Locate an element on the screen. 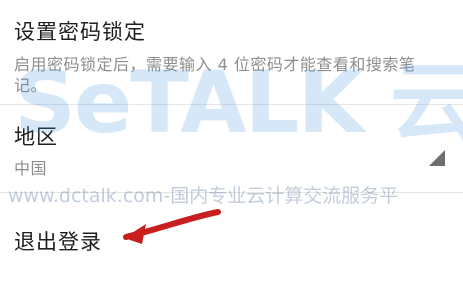 The height and width of the screenshot is (289, 463). password-lock-description: 启用密码锁定后，需要输入 4 位密码才能查看和搜索笔记。 is located at coordinates (215, 75).